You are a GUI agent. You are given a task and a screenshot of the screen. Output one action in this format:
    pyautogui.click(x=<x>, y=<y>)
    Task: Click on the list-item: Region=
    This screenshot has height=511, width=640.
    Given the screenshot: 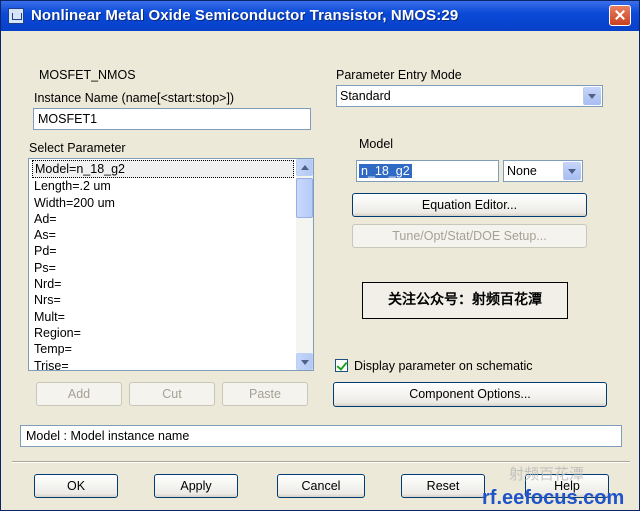 What is the action you would take?
    pyautogui.click(x=163, y=333)
    